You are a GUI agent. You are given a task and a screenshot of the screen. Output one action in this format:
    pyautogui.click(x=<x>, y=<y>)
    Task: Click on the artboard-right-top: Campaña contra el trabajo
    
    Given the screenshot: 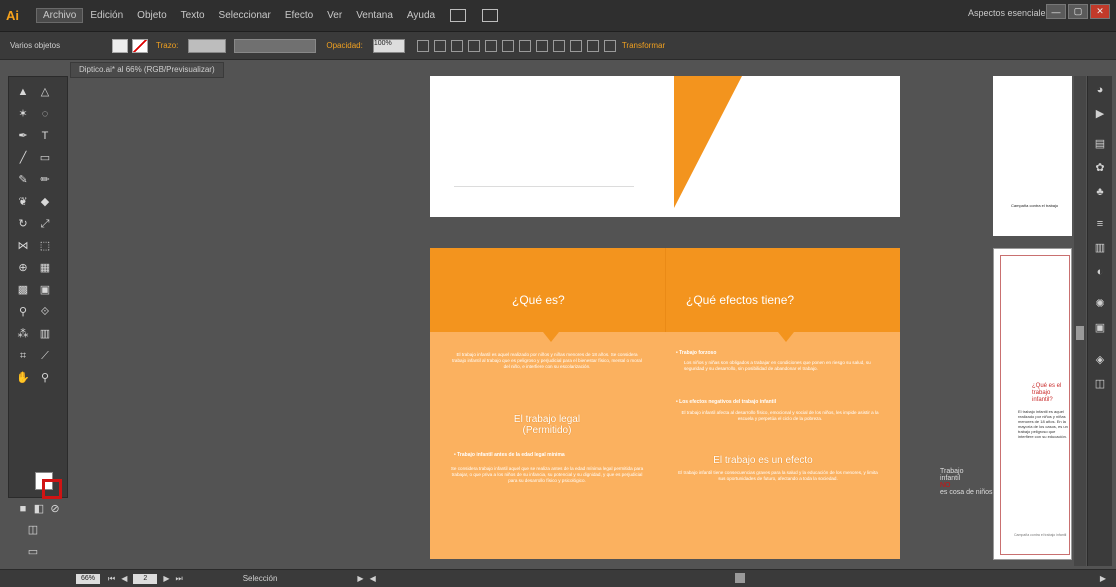 What is the action you would take?
    pyautogui.click(x=1032, y=156)
    